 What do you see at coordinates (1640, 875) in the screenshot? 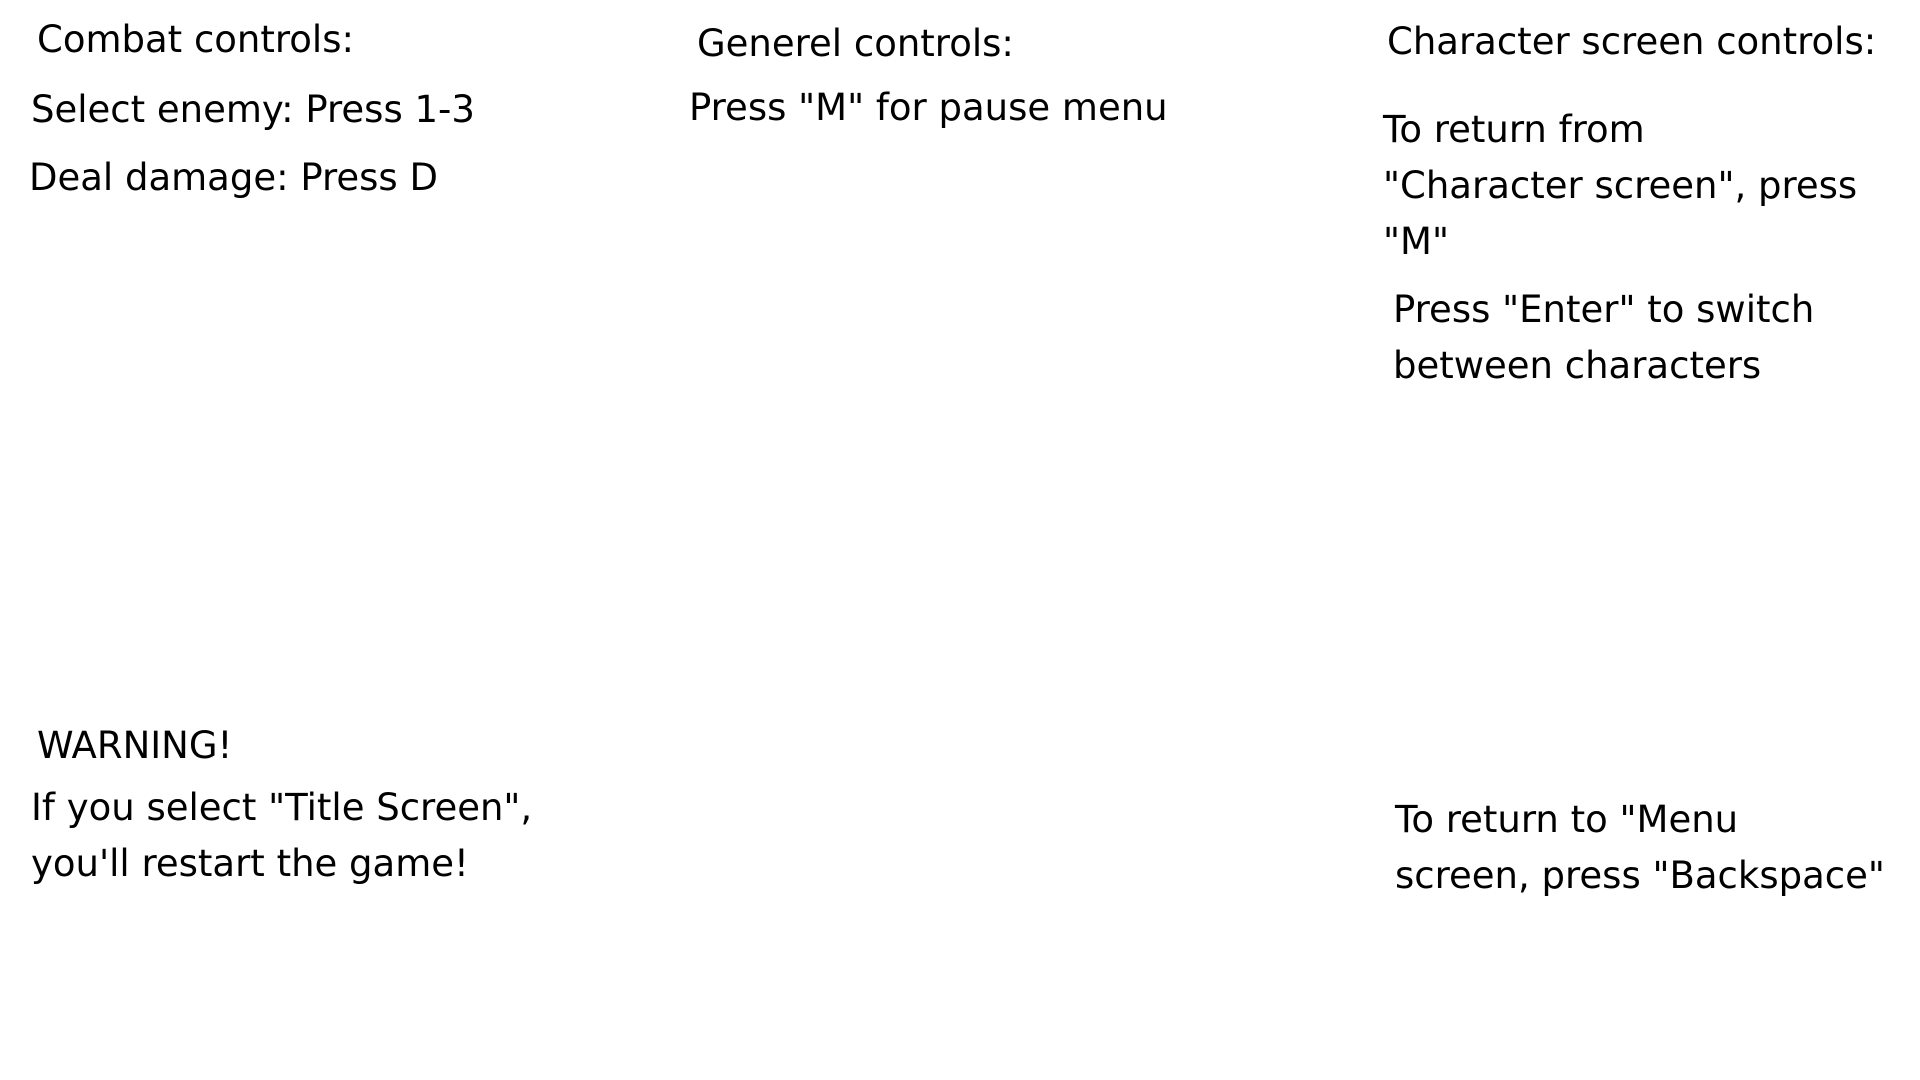
I see `return-to-menu-line2: screen, press "Backspace"` at bounding box center [1640, 875].